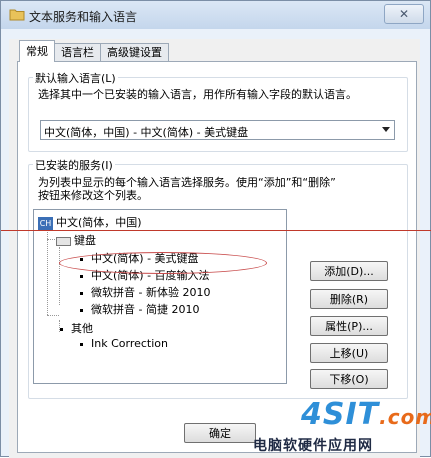  Describe the element at coordinates (63, 241) in the screenshot. I see `keyboard-icon` at that location.